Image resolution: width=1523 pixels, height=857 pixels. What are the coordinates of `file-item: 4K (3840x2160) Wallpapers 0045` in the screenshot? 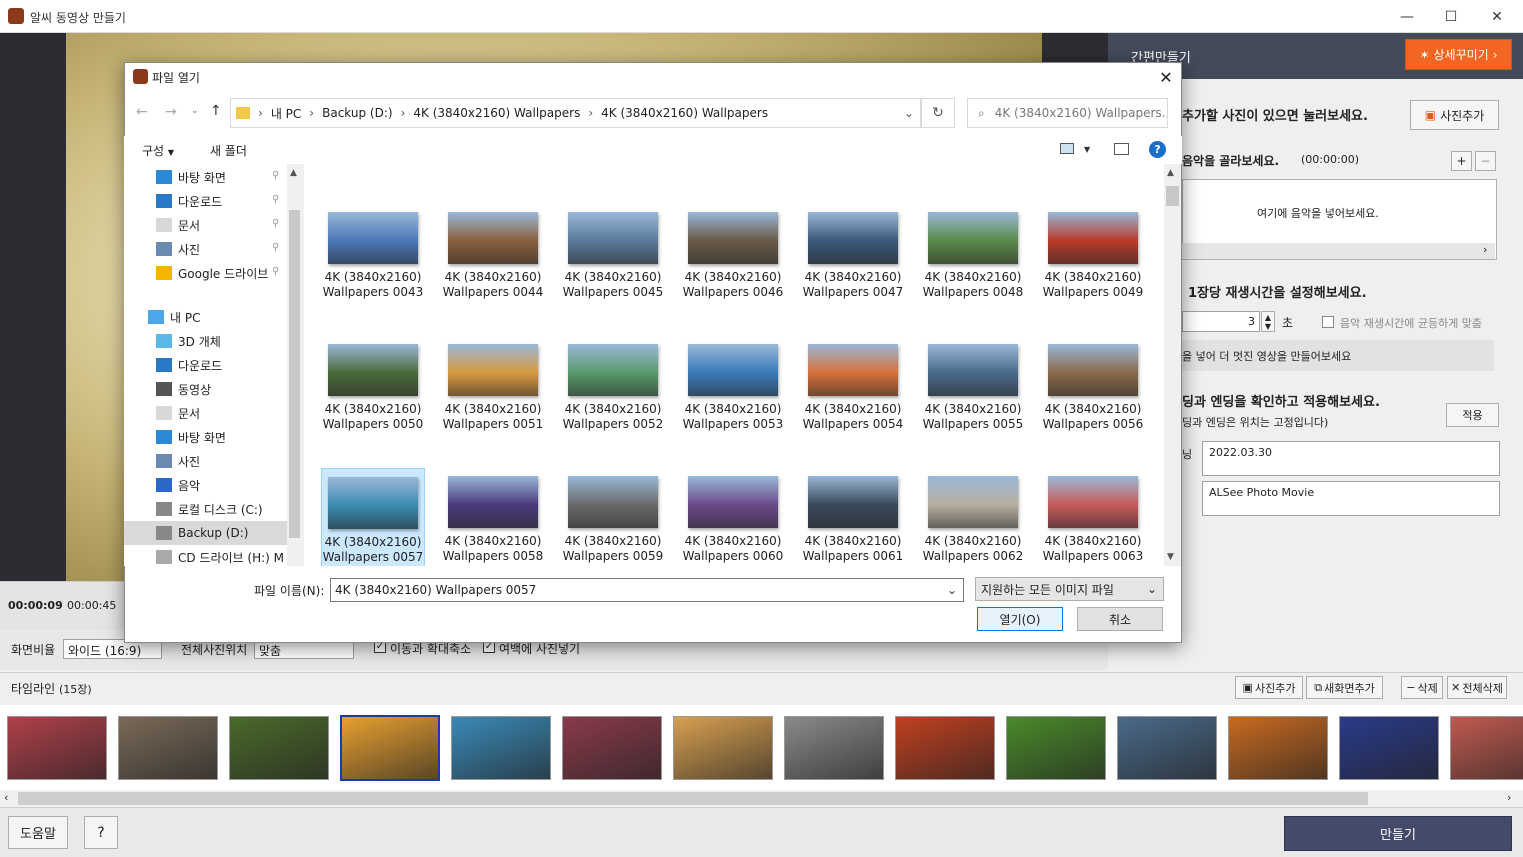 It's located at (613, 268).